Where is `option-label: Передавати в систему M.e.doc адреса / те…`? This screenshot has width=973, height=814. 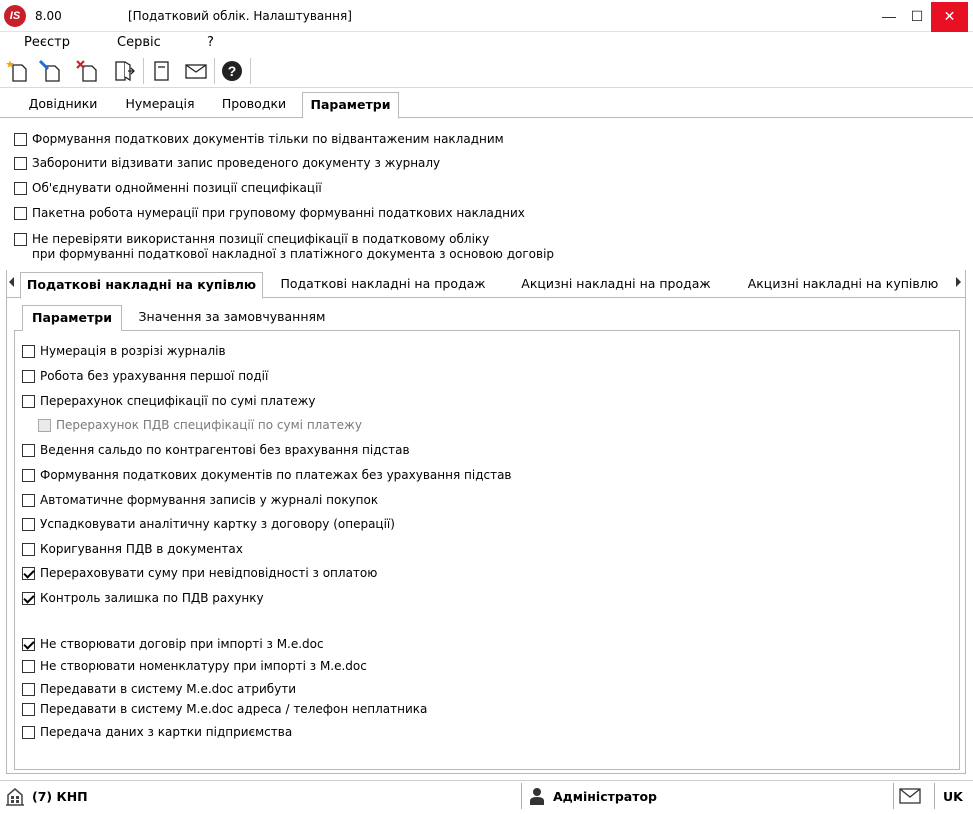 option-label: Передавати в систему M.e.doc адреса / те… is located at coordinates (234, 709).